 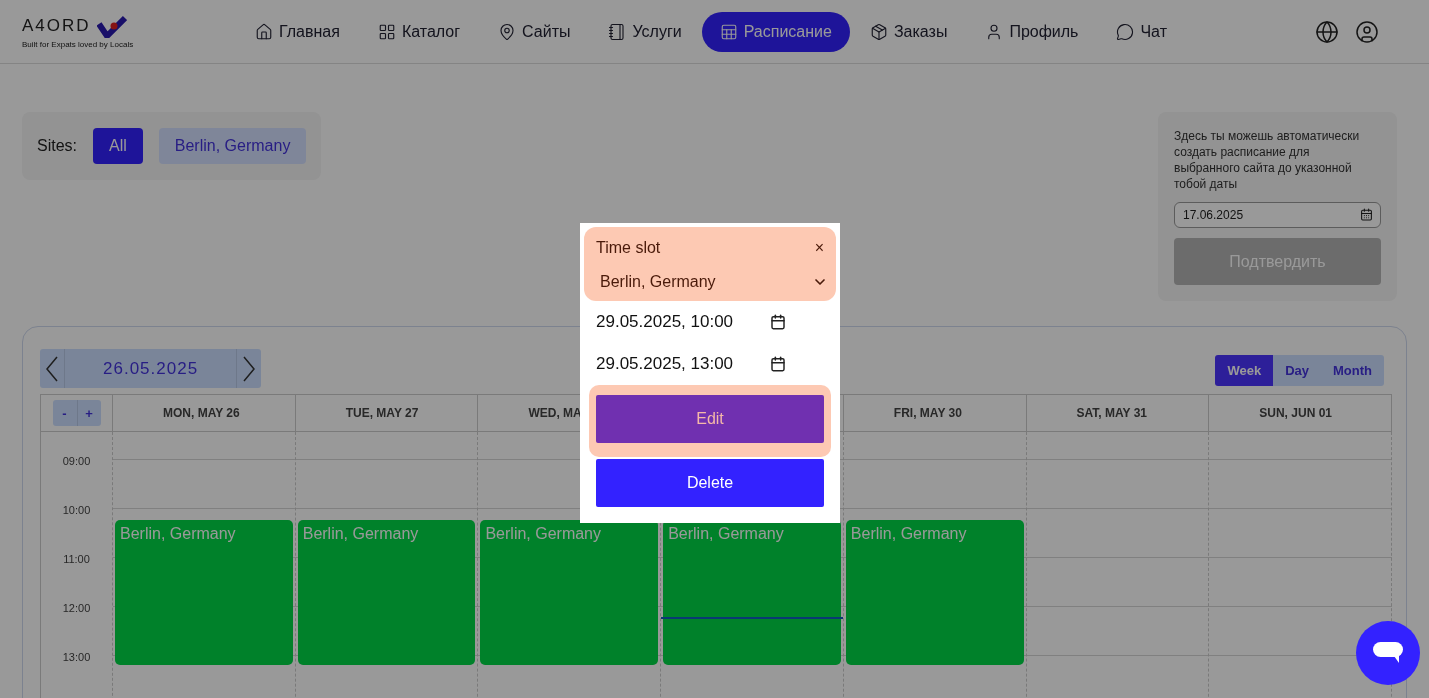 I want to click on nav-item: Заказы, so click(x=908, y=31).